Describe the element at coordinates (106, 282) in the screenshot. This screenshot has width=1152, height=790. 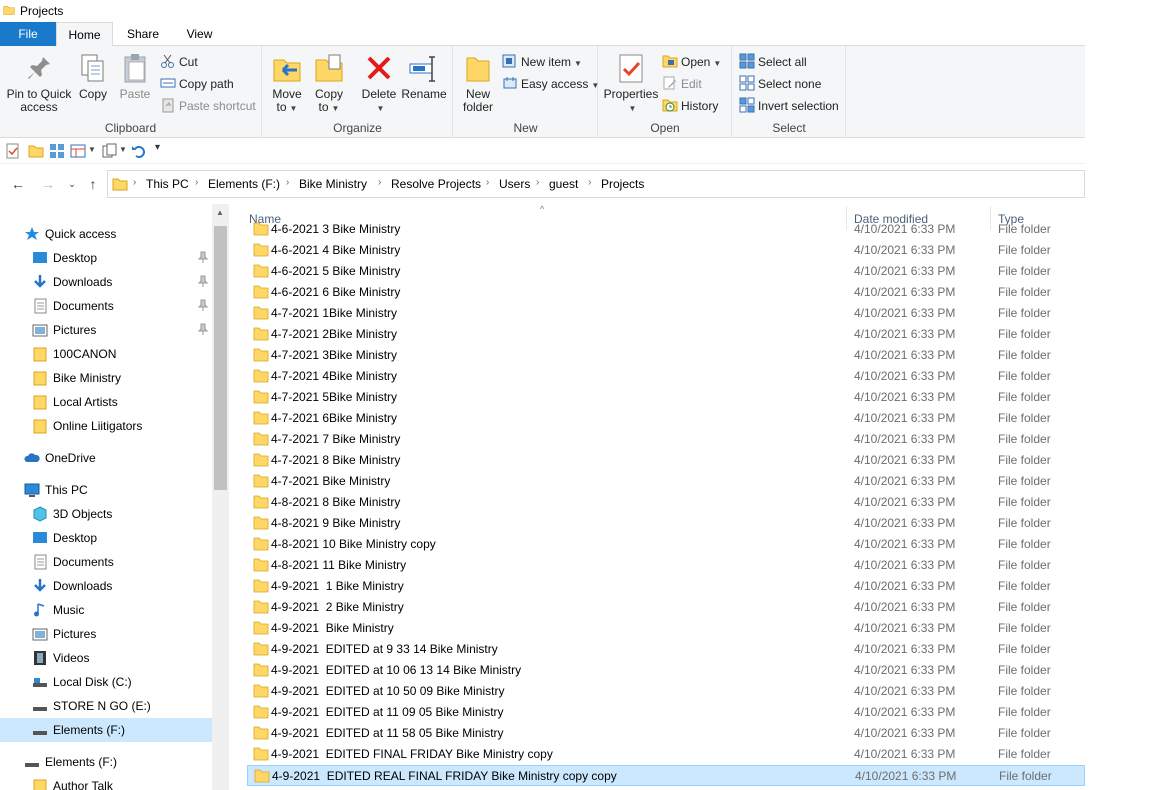
I see `nav-quick-downloads: Downloads` at that location.